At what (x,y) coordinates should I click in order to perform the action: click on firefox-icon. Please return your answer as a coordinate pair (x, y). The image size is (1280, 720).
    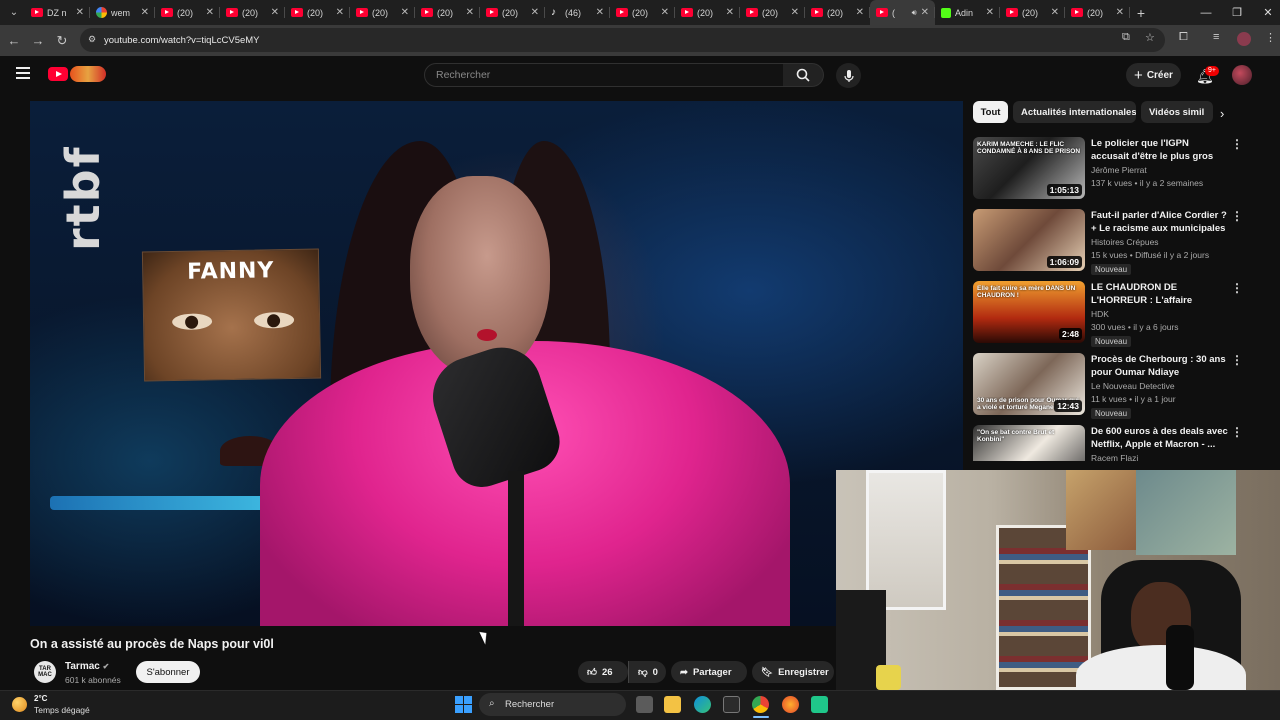
    Looking at the image, I should click on (790, 704).